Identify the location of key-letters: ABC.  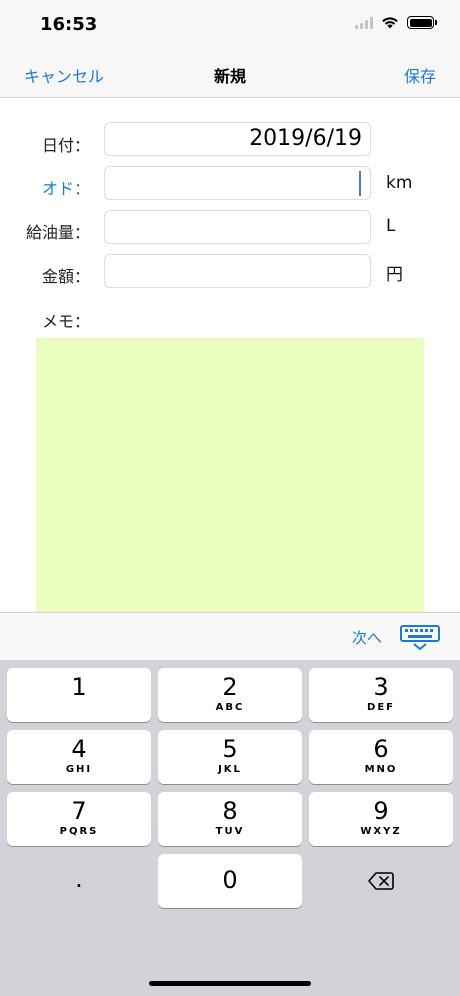
(230, 707).